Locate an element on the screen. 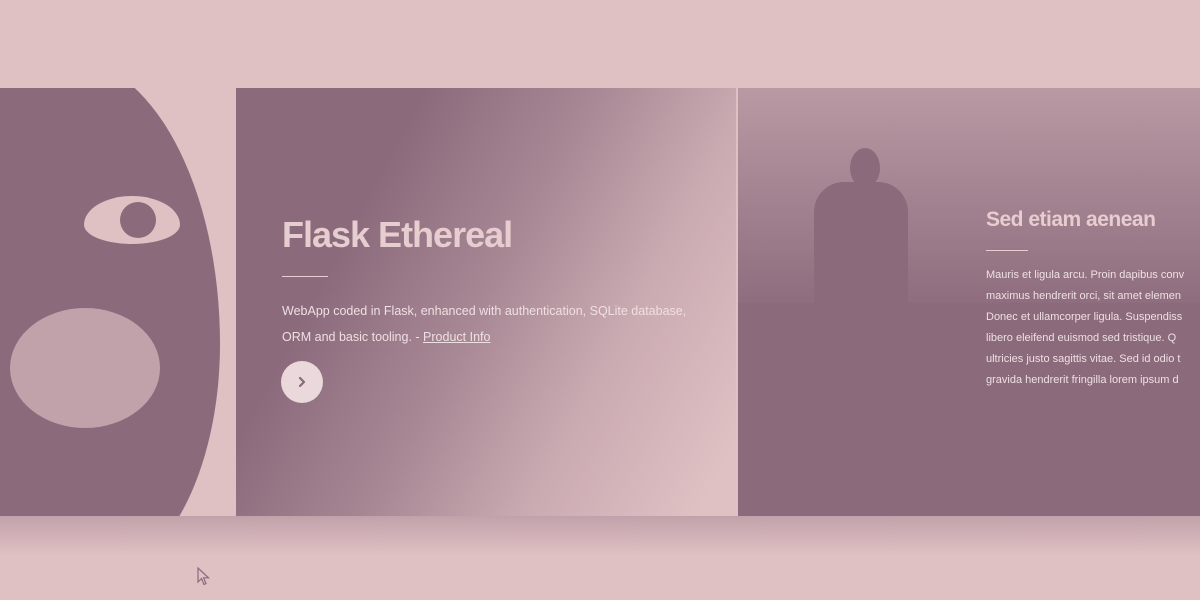 The height and width of the screenshot is (600, 1200). chevron-right-icon is located at coordinates (302, 382).